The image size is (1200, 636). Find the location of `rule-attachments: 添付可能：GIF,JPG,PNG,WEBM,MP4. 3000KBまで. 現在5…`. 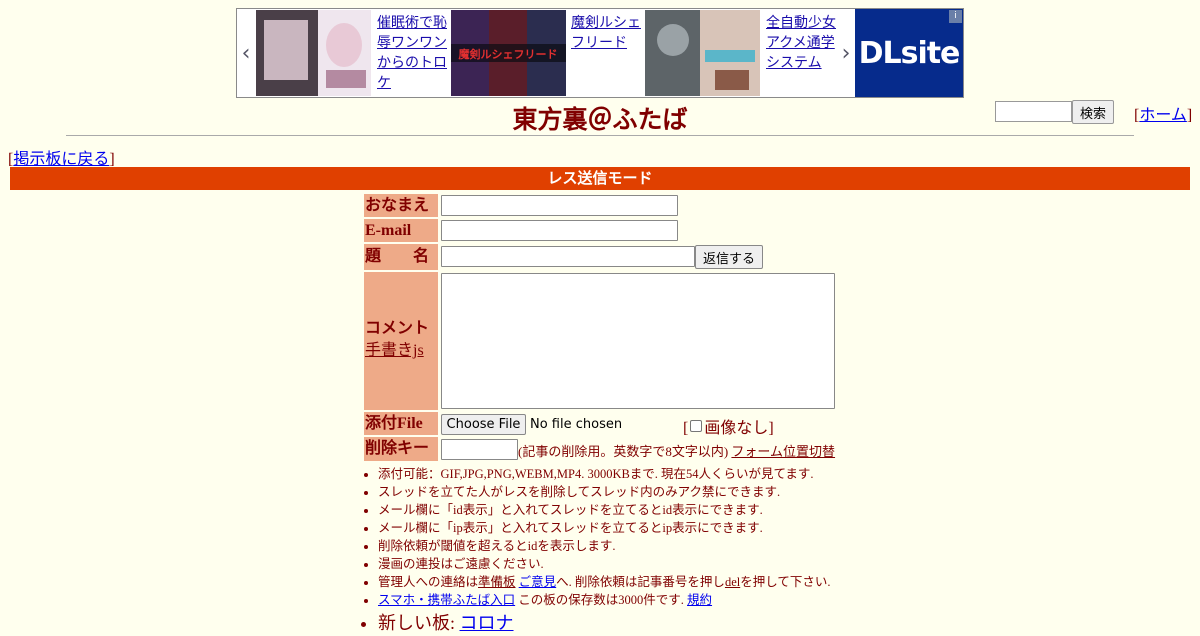

rule-attachments: 添付可能：GIF,JPG,PNG,WEBM,MP4. 3000KBまで. 現在5… is located at coordinates (671, 474).